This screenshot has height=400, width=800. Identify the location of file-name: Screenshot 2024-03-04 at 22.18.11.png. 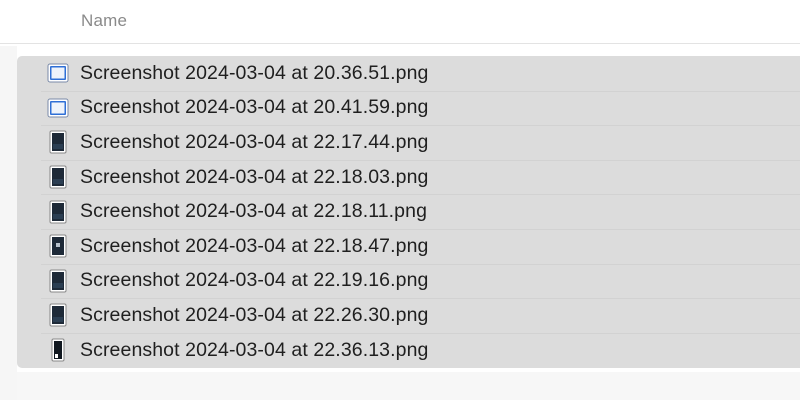
(254, 211).